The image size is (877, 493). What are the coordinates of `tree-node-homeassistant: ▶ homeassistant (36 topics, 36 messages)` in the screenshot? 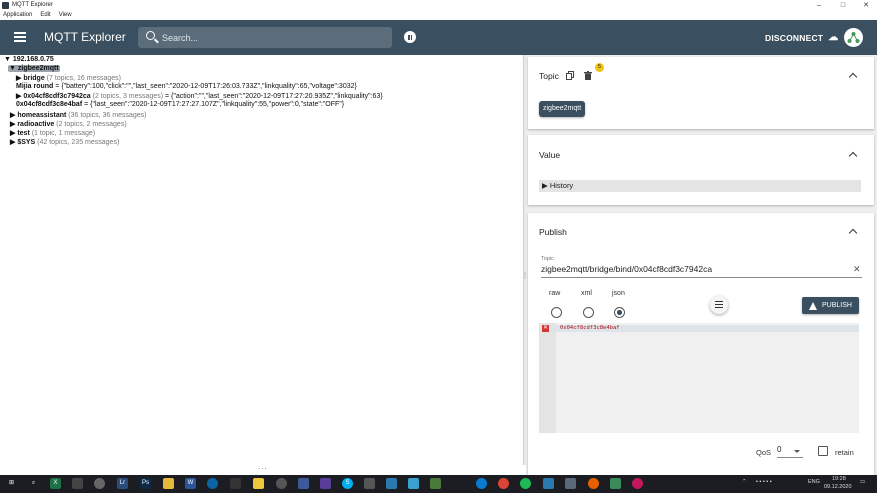 It's located at (78, 115).